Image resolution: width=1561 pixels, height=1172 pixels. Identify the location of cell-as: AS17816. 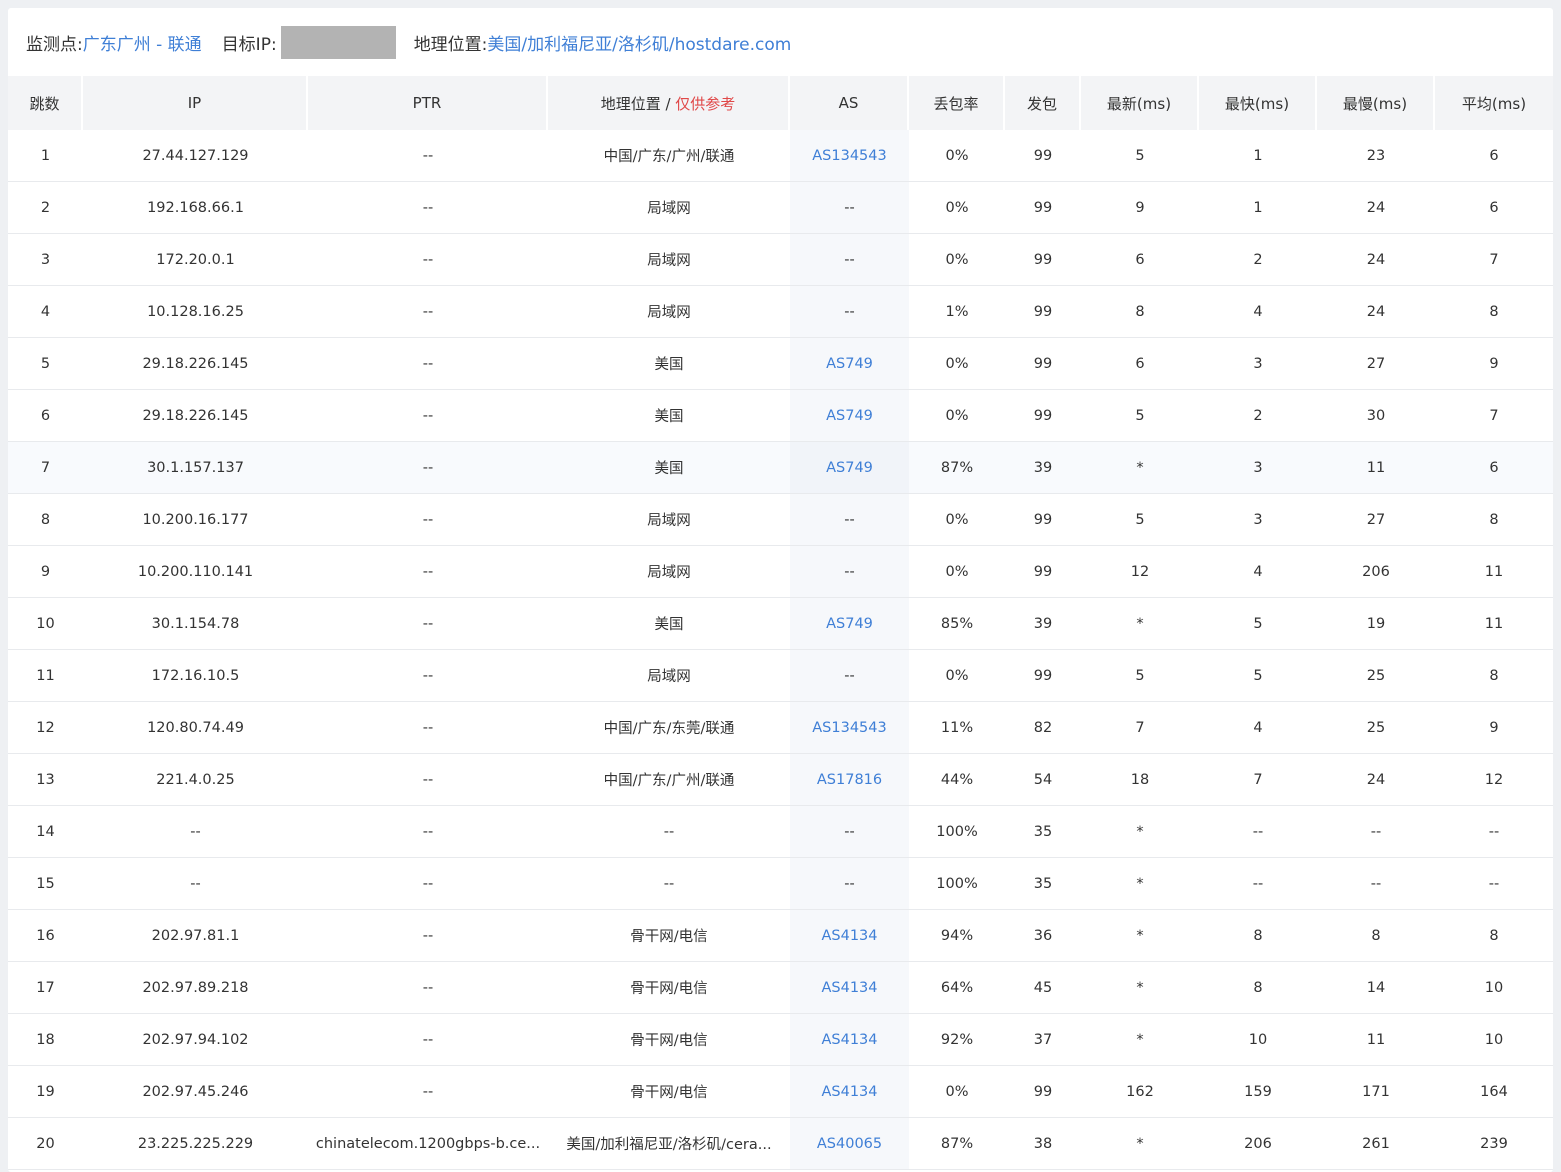
(849, 780).